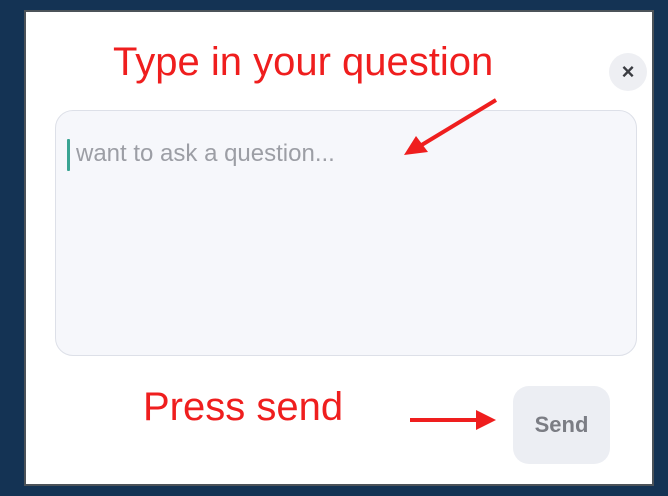 This screenshot has height=496, width=668. Describe the element at coordinates (486, 420) in the screenshot. I see `arrow-icon` at that location.